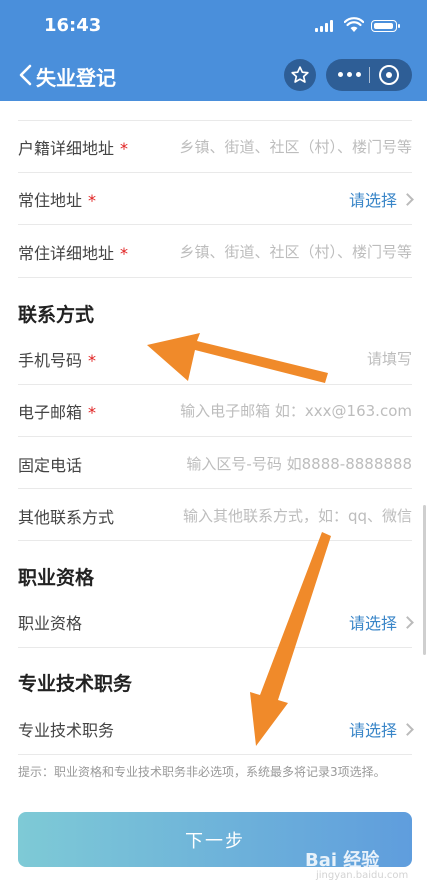 This screenshot has width=427, height=895. I want to click on other-contact-label: 其他联系方式, so click(66, 517).